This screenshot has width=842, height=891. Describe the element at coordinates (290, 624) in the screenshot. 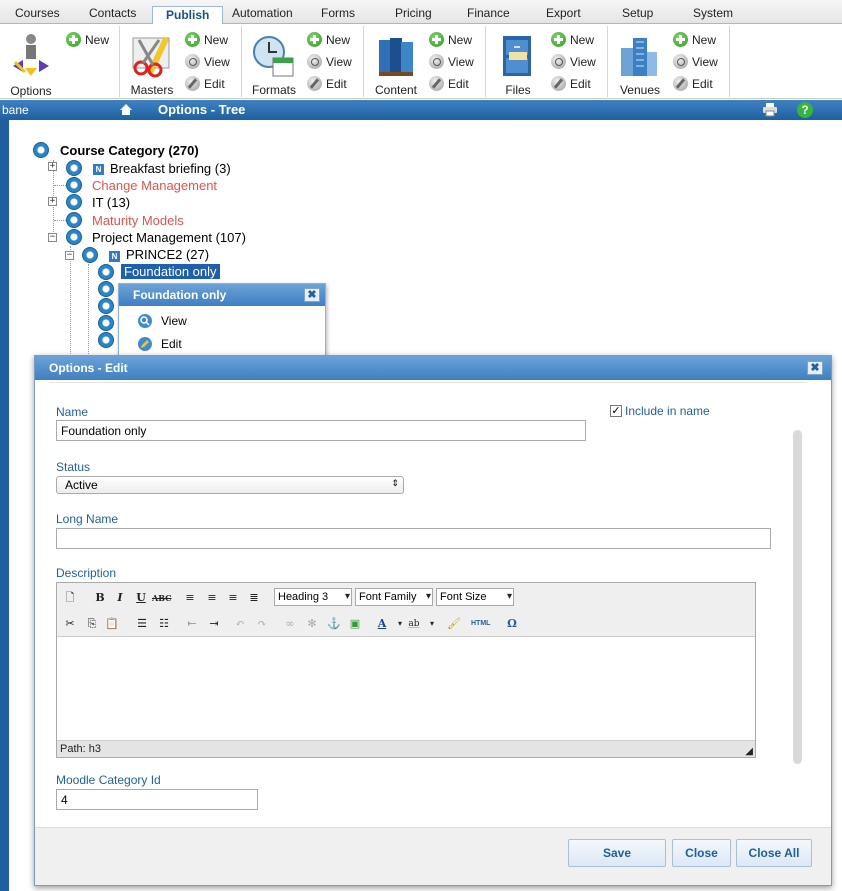

I see `link-icon: ∞` at that location.